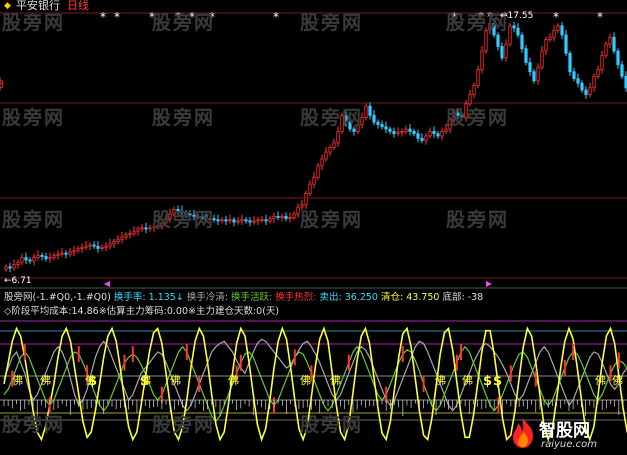  I want to click on logo-name: 智股网, so click(564, 431).